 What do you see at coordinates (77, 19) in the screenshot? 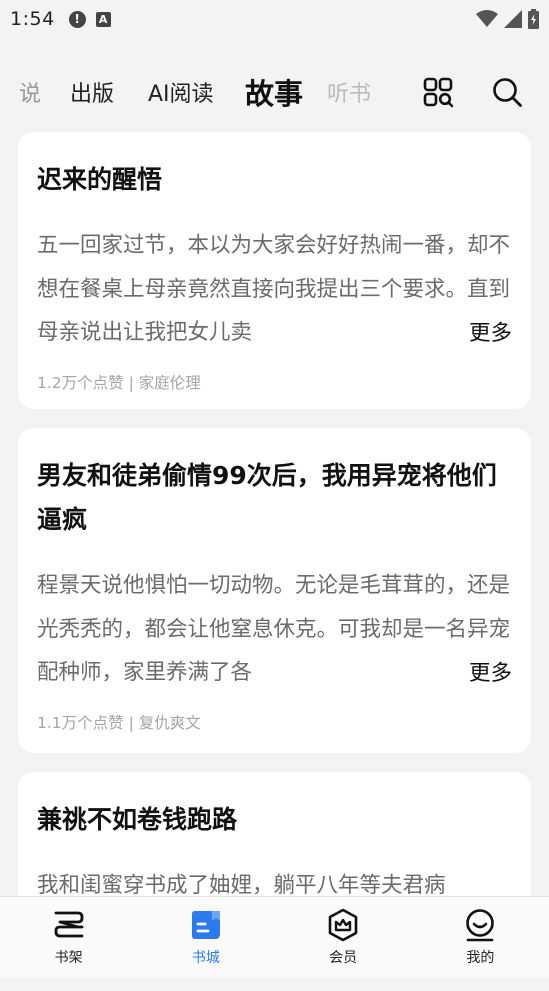
I see `alert-icon: !` at bounding box center [77, 19].